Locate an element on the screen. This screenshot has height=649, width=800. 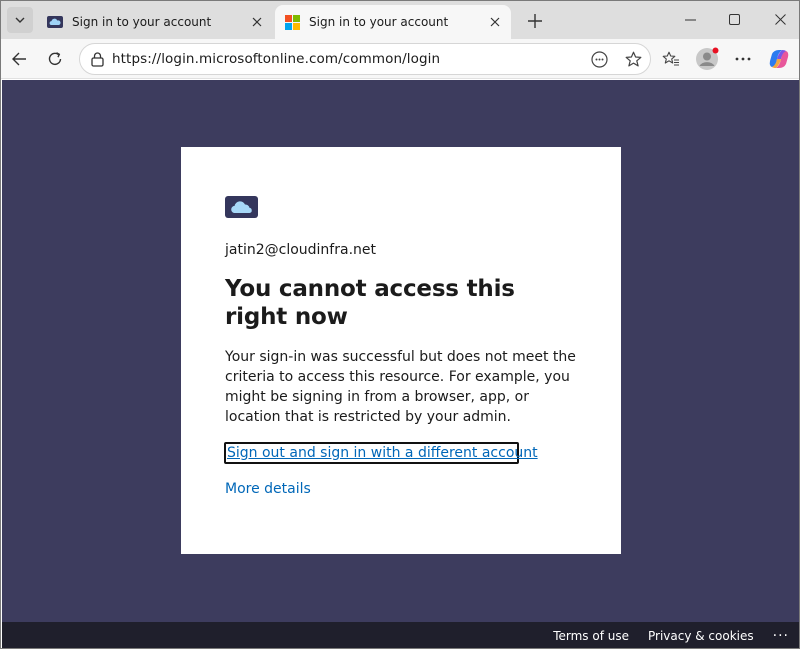
plus-icon is located at coordinates (535, 21).